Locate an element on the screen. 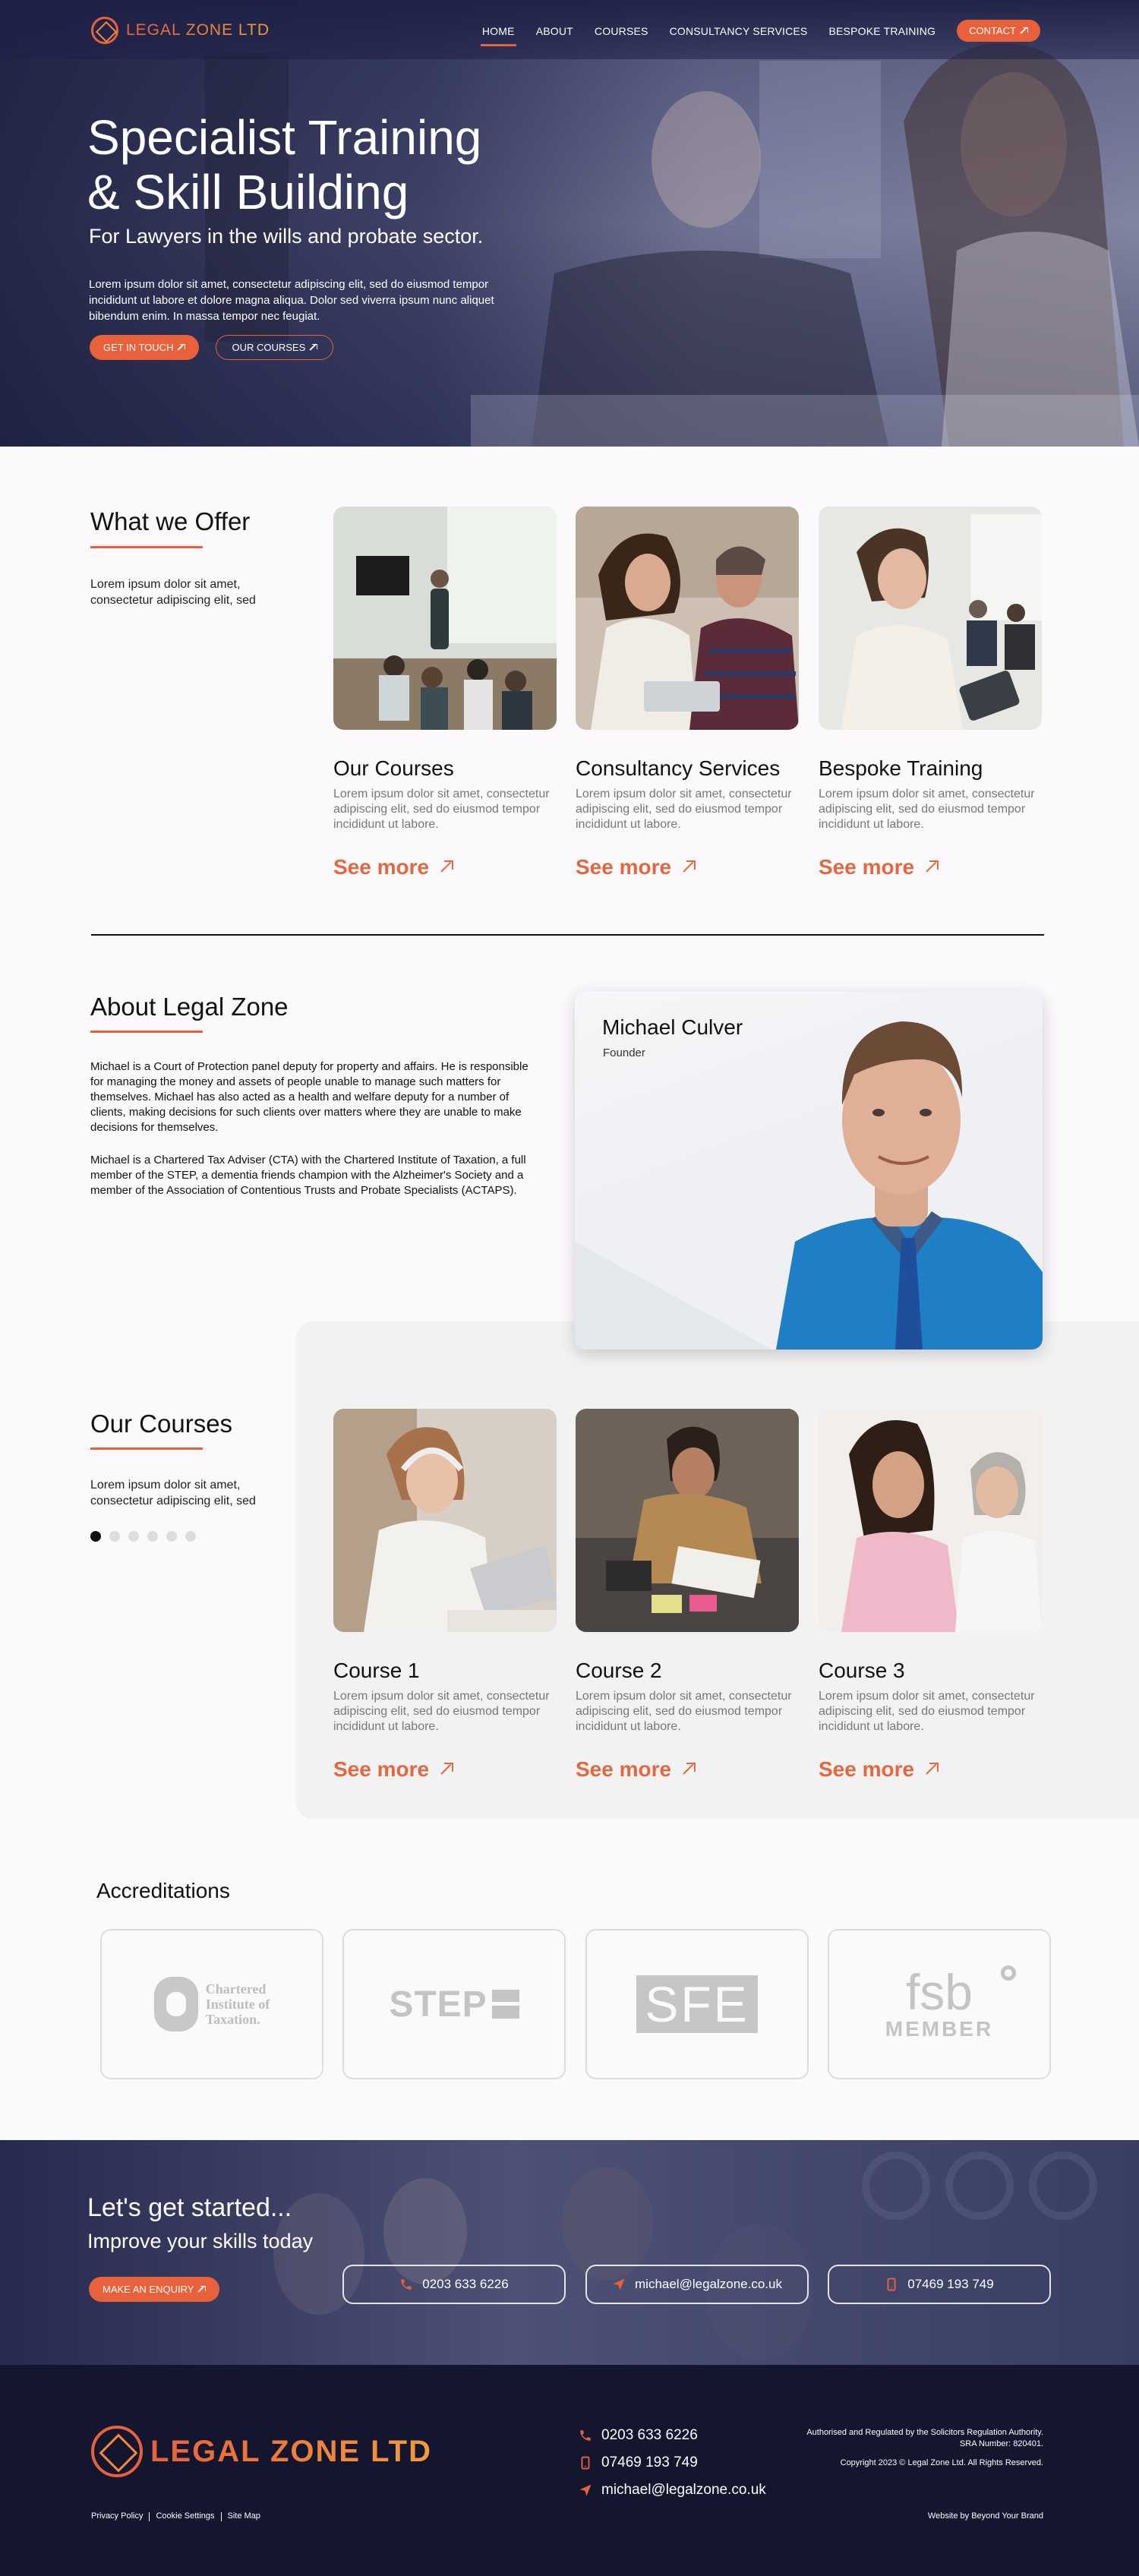 The width and height of the screenshot is (1139, 2576). offer-title: What we Offer is located at coordinates (170, 521).